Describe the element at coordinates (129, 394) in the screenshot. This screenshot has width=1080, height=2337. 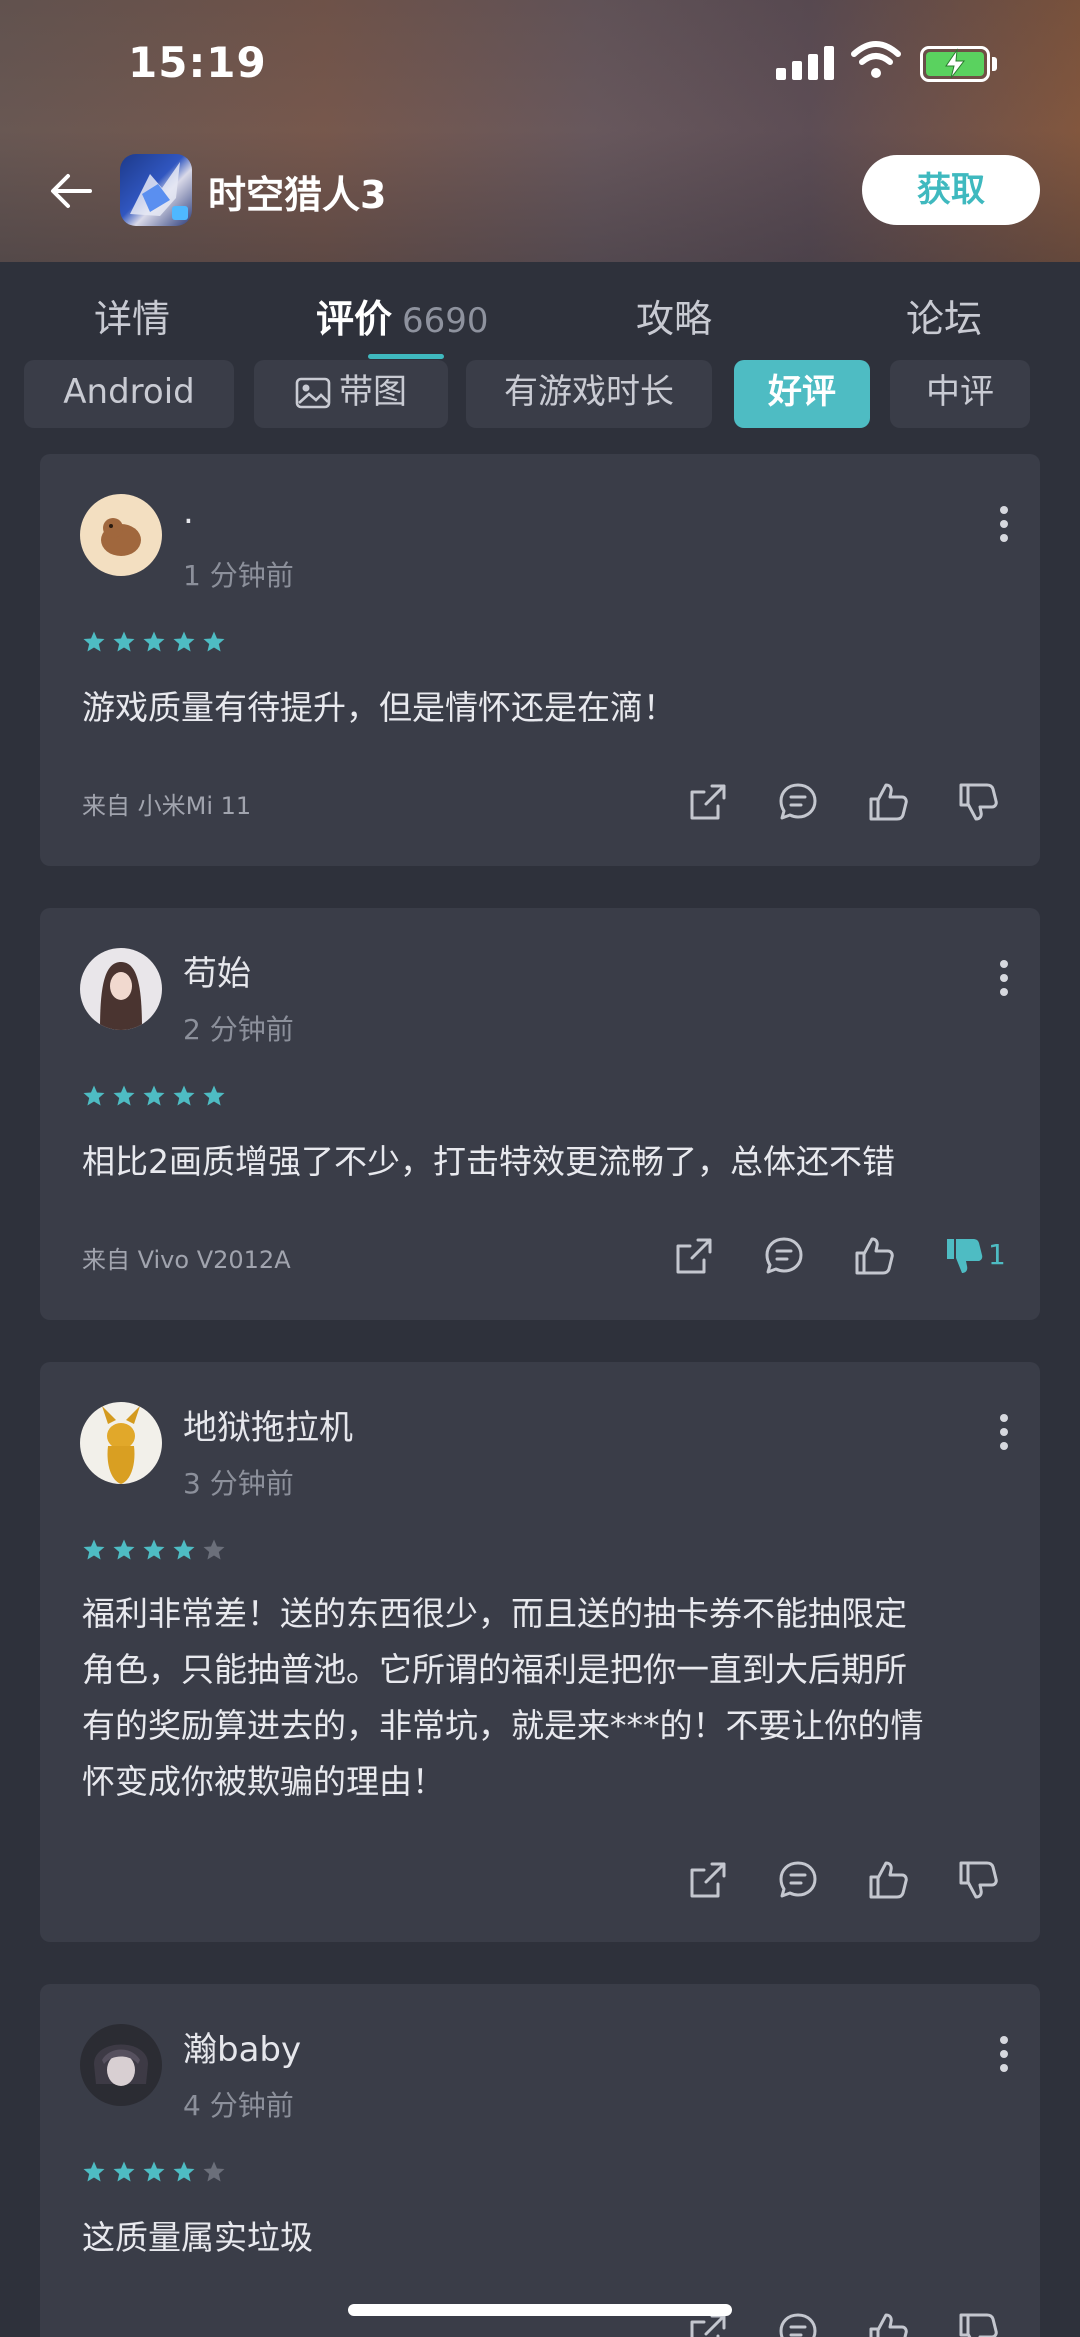
I see `filter-android: Android` at that location.